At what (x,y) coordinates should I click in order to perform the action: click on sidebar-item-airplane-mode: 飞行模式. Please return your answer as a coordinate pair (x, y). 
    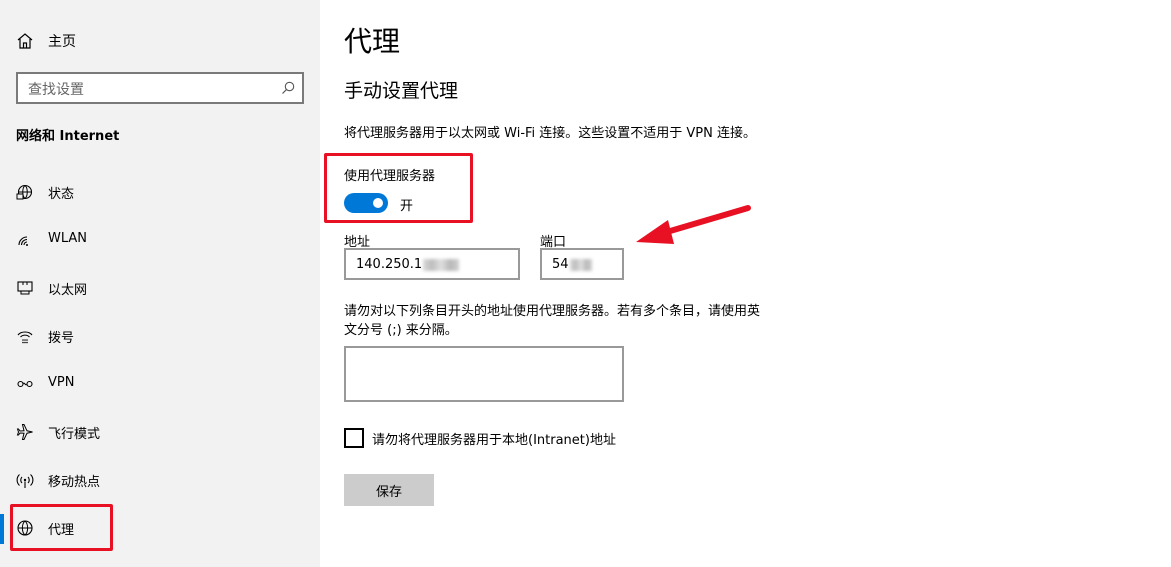
    Looking at the image, I should click on (160, 432).